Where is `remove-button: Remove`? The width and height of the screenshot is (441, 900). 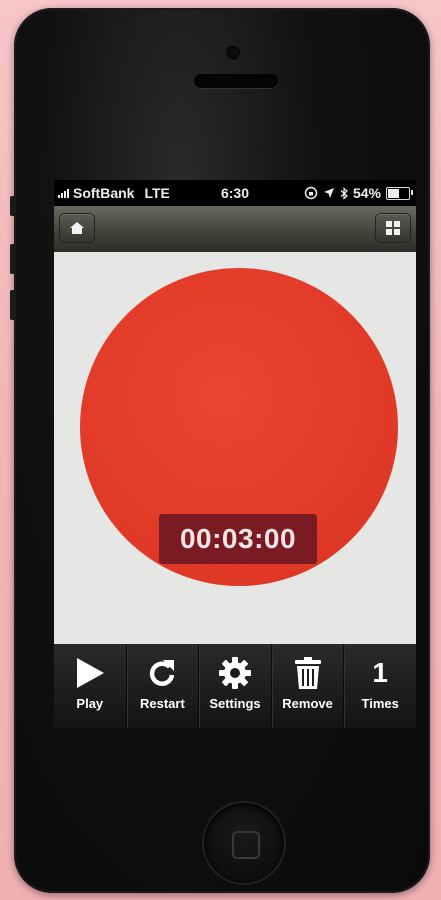 remove-button: Remove is located at coordinates (308, 686).